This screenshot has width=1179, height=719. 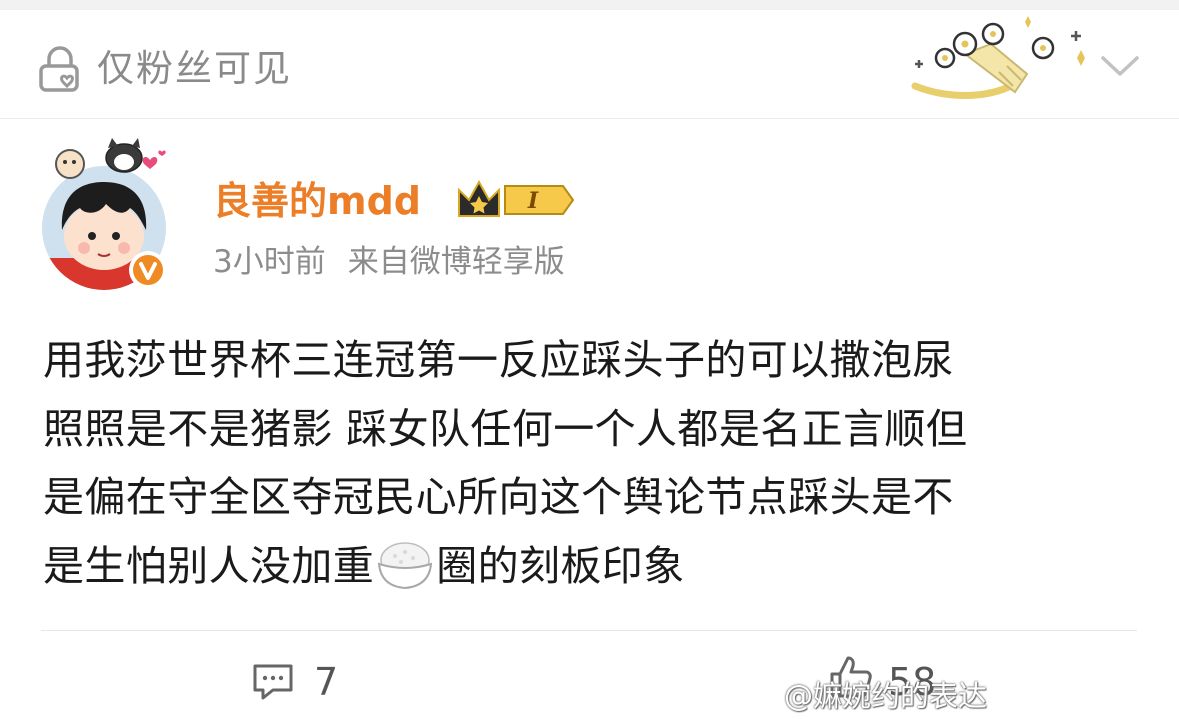 What do you see at coordinates (269, 262) in the screenshot?
I see `post-time: 3小时前` at bounding box center [269, 262].